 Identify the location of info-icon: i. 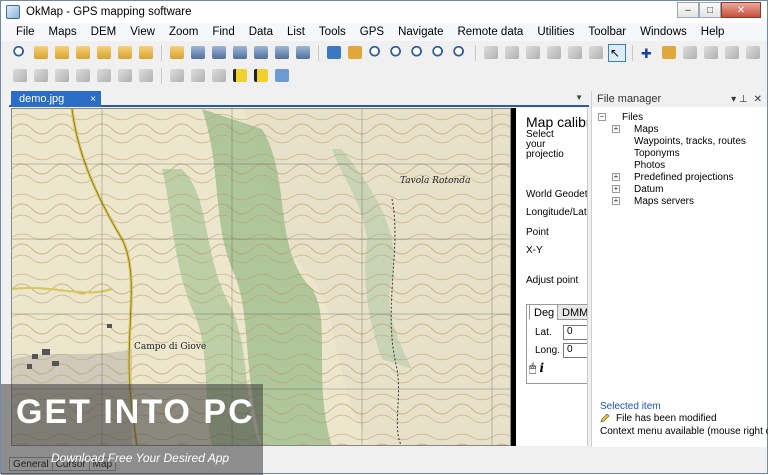
(542, 368).